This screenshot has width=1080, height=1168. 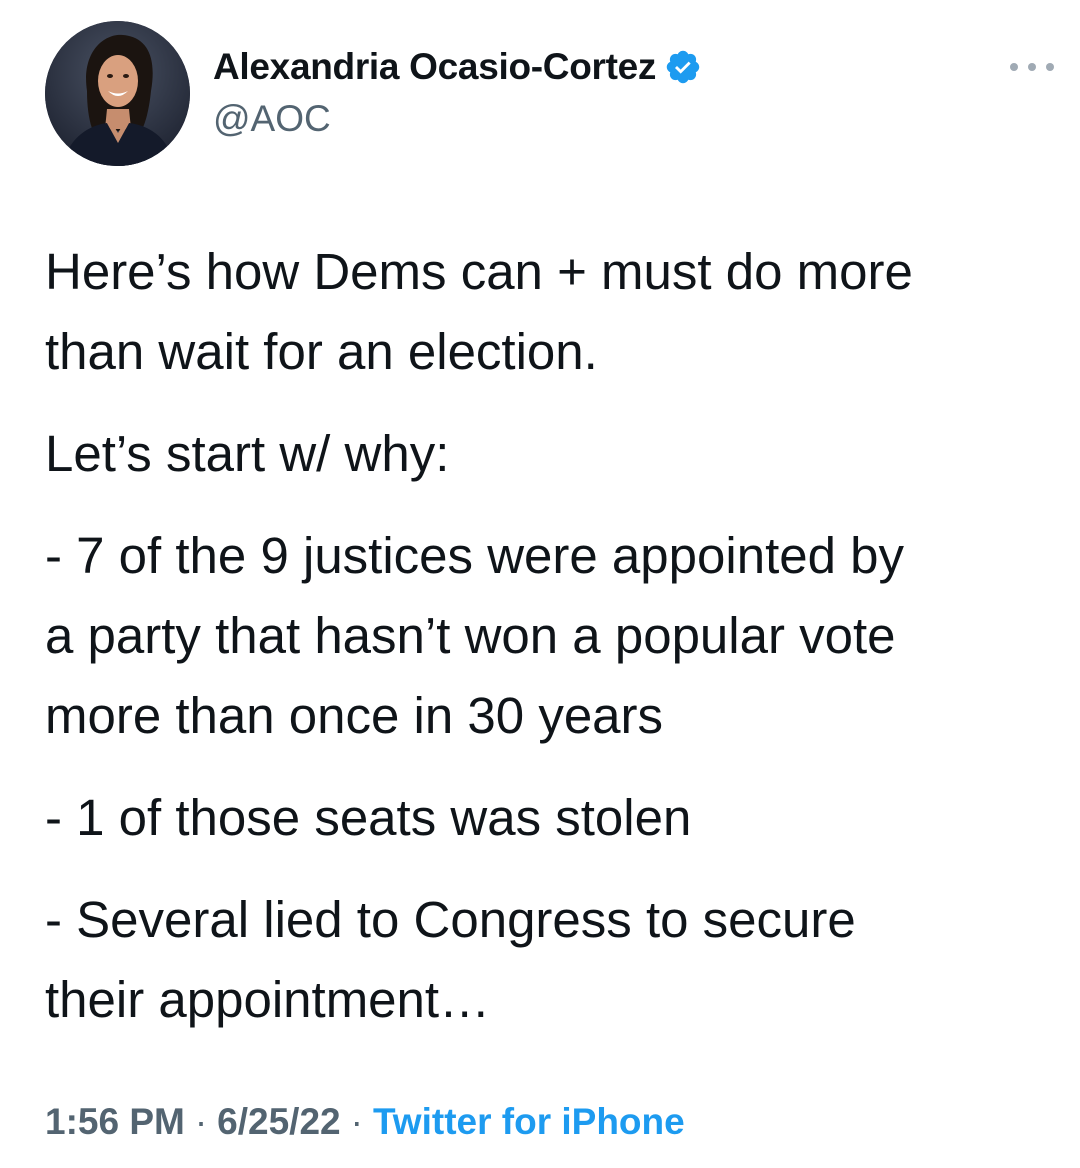 I want to click on tweet-date: 6/25/22, so click(x=278, y=1121).